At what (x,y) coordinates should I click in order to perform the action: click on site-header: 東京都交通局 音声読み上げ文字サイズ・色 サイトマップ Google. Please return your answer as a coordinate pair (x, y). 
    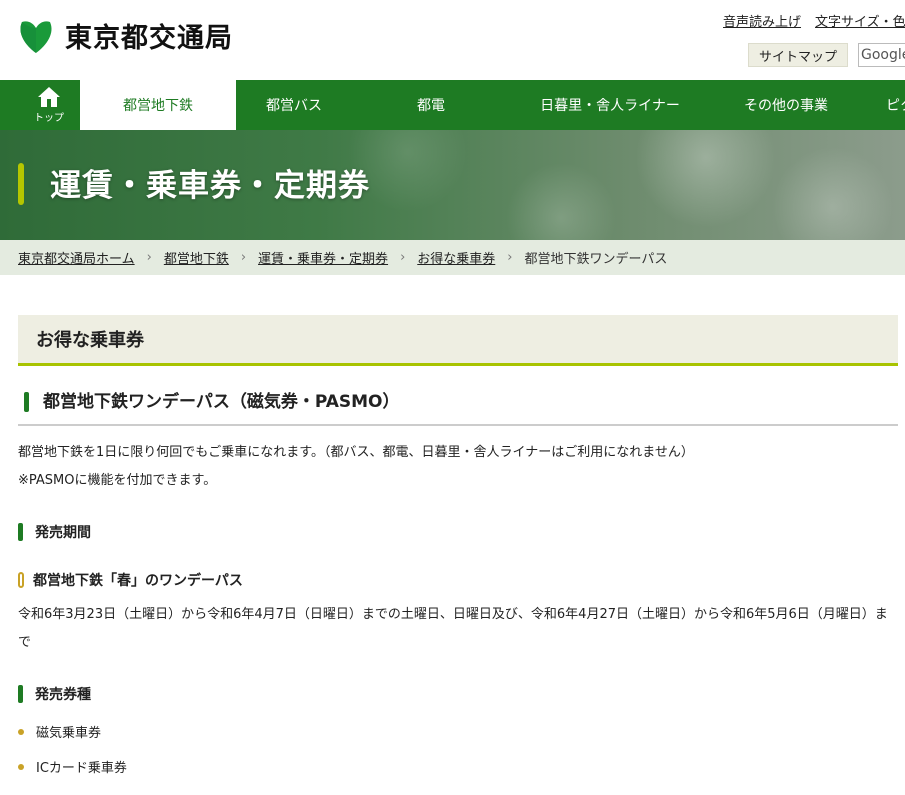
    Looking at the image, I should click on (452, 40).